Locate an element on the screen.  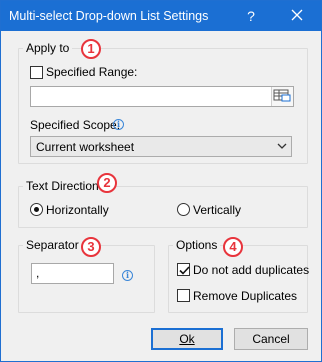
title-bar: Multi-select Drop-down List Settings ? is located at coordinates (161, 16).